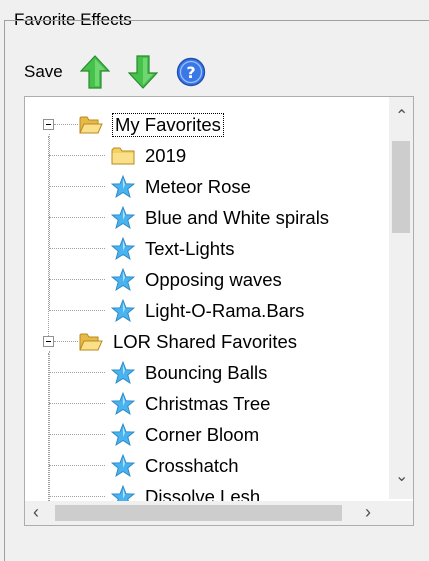 The width and height of the screenshot is (429, 561). Describe the element at coordinates (401, 117) in the screenshot. I see `scroll-up-icon: ⌃` at that location.